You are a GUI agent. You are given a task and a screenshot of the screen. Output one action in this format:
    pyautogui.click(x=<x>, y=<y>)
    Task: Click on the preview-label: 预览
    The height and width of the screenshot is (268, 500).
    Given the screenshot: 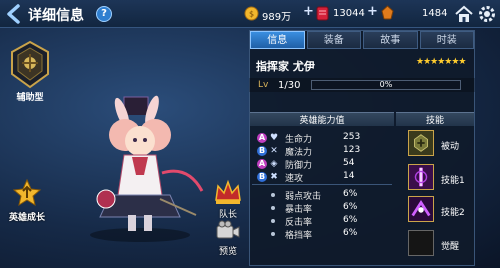 What is the action you would take?
    pyautogui.click(x=228, y=250)
    